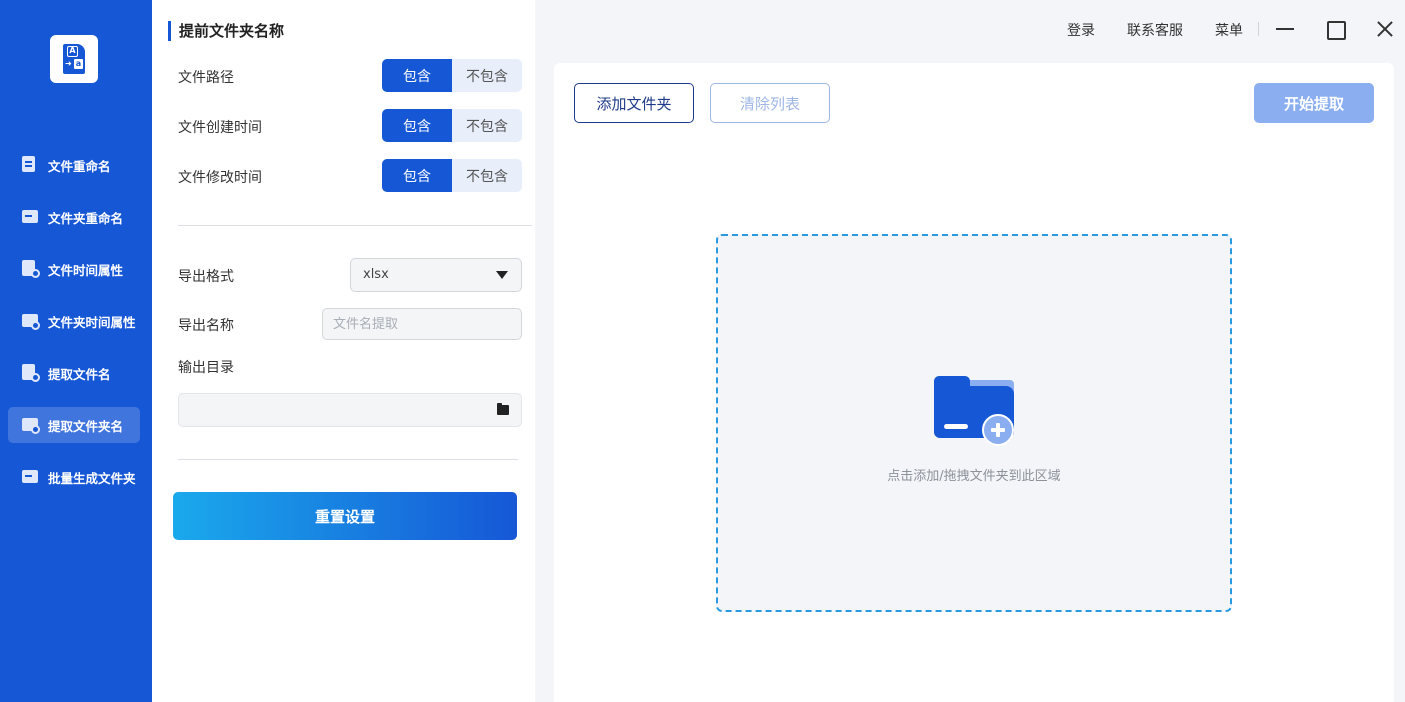 Image resolution: width=1405 pixels, height=702 pixels. Describe the element at coordinates (226, 31) in the screenshot. I see `panel-title: 提前文件夹名称` at that location.